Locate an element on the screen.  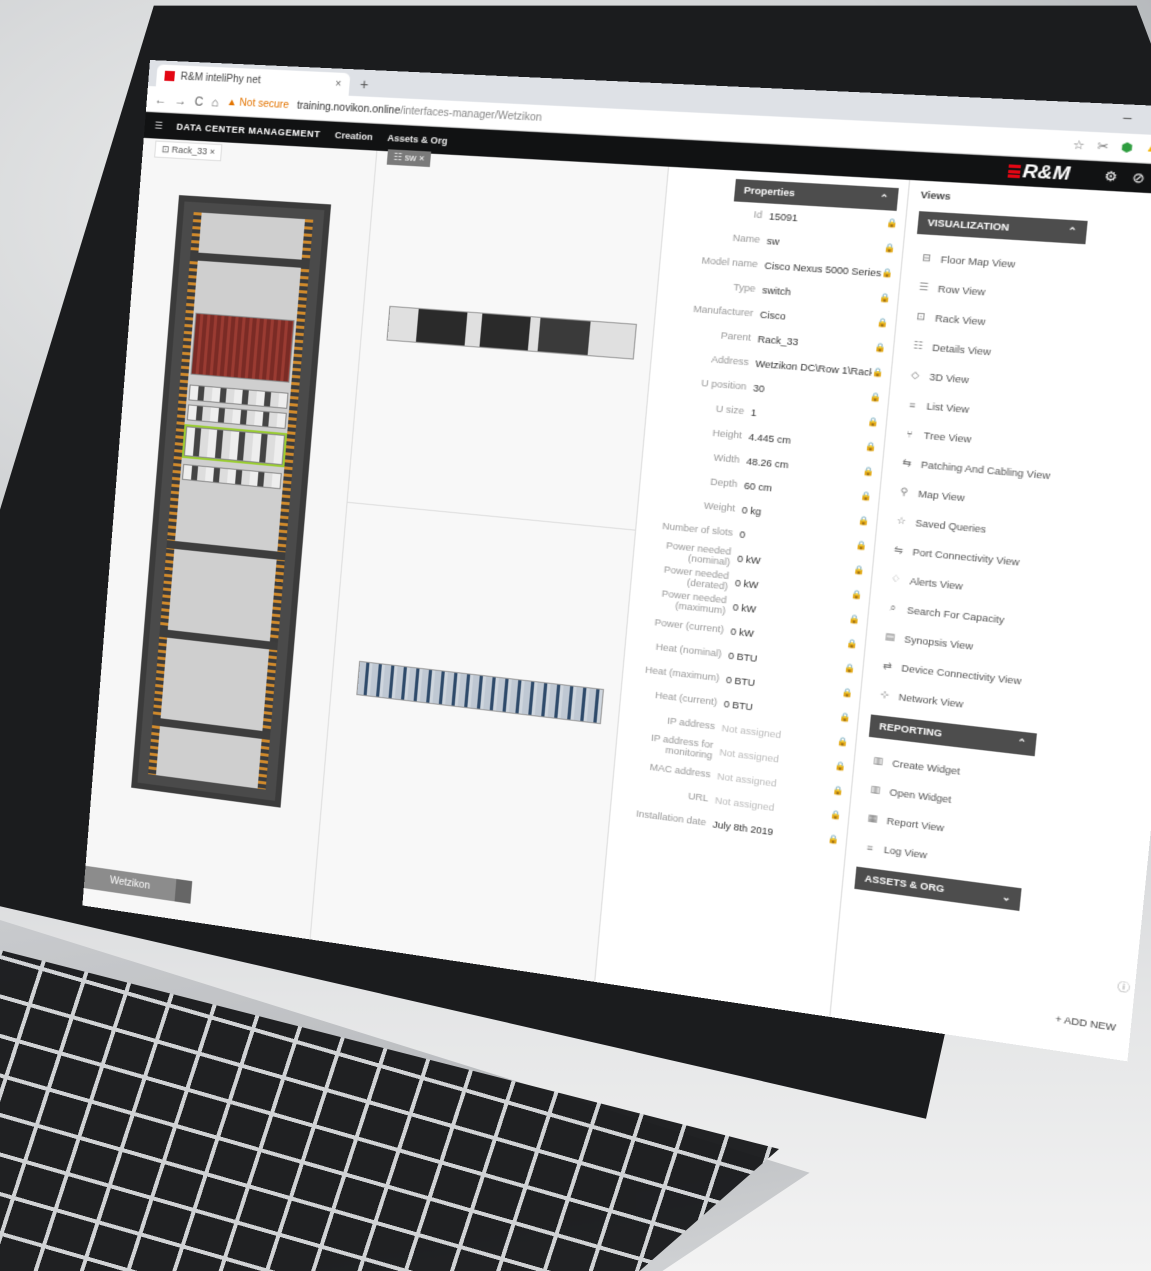
view-icon: ◇ is located at coordinates (915, 375).